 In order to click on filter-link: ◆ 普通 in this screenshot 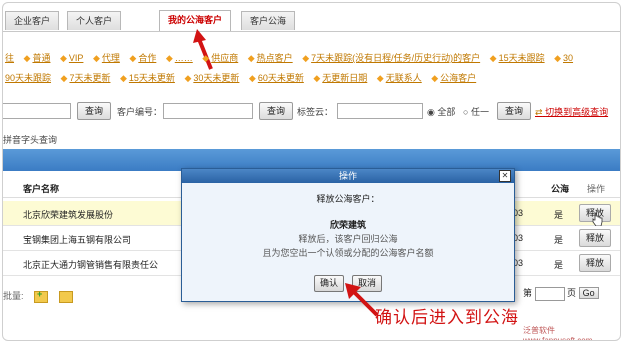, I will do `click(37, 57)`.